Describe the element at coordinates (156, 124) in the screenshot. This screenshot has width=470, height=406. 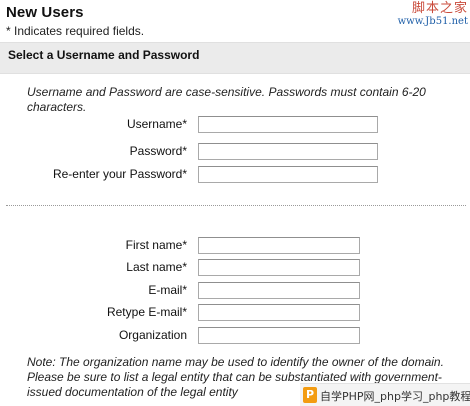
I see `username-label: Username*` at that location.